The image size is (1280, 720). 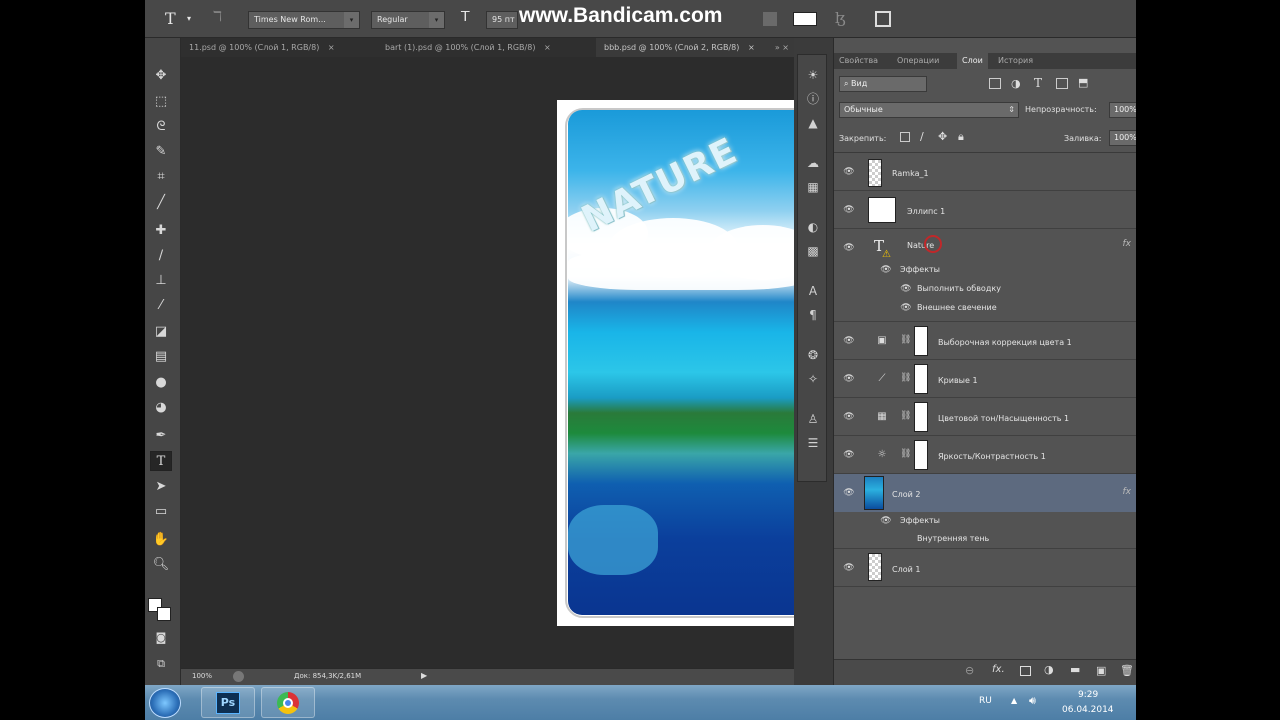 What do you see at coordinates (161, 664) in the screenshot?
I see `screen-mode-icon: ⧉` at bounding box center [161, 664].